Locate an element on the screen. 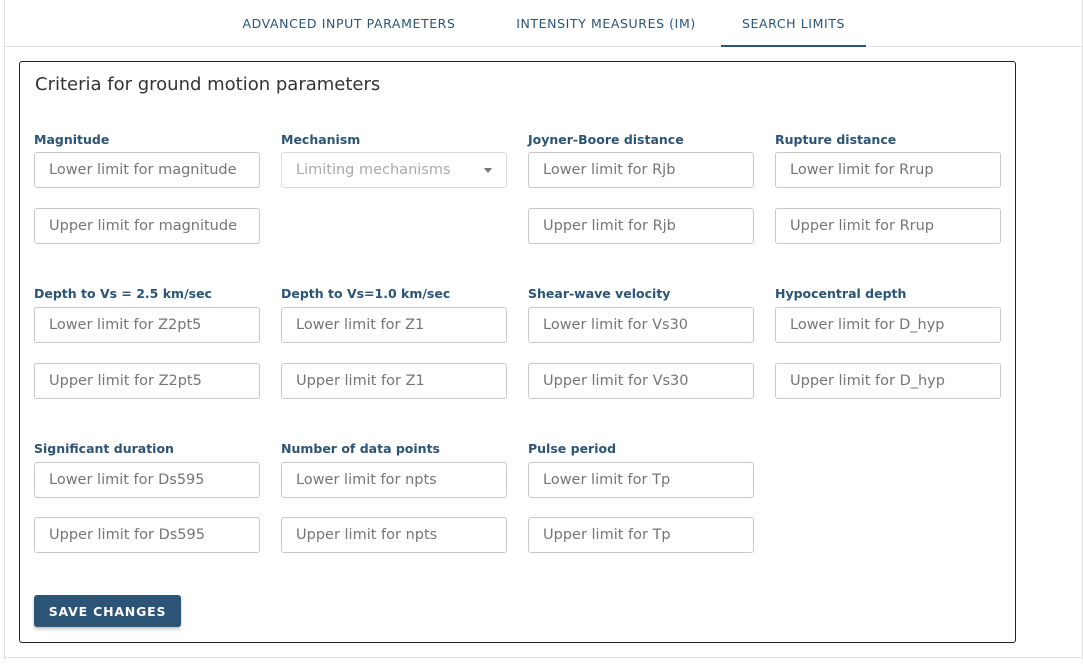 The image size is (1083, 672). z1-upper-input is located at coordinates (394, 381).